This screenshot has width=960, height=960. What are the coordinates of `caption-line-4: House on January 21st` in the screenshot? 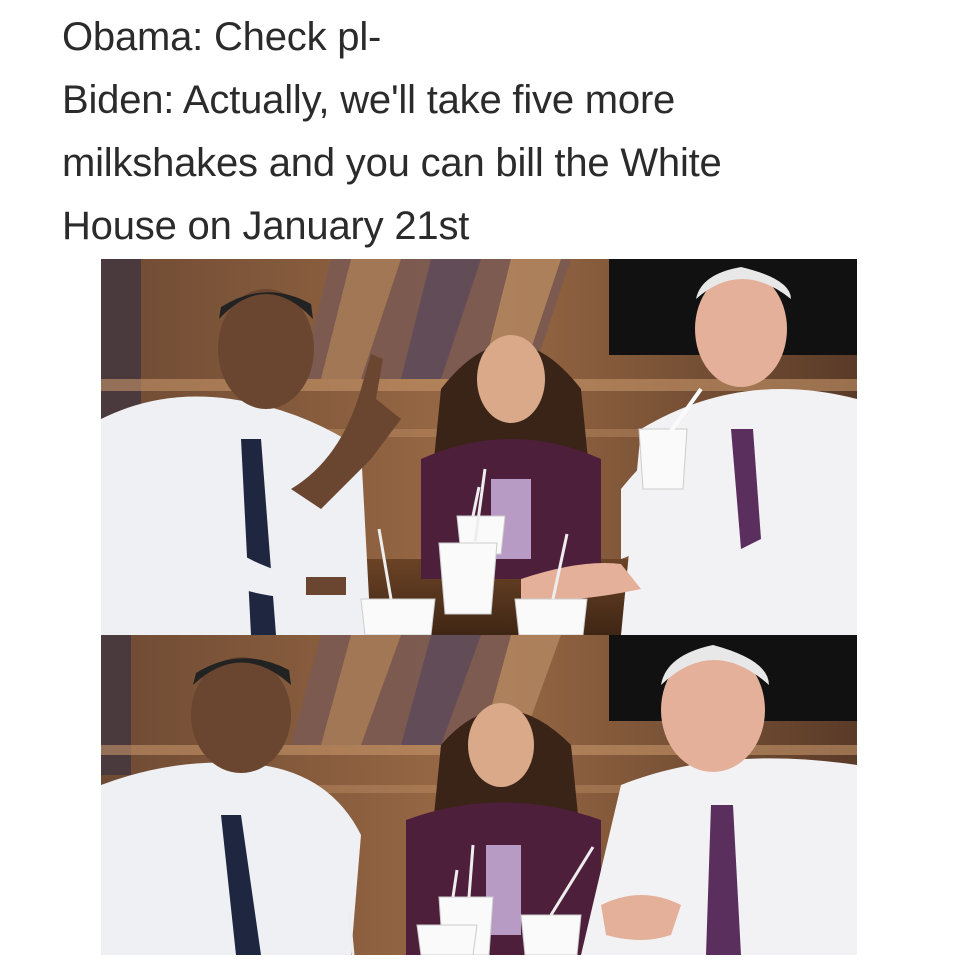 It's located at (266, 226).